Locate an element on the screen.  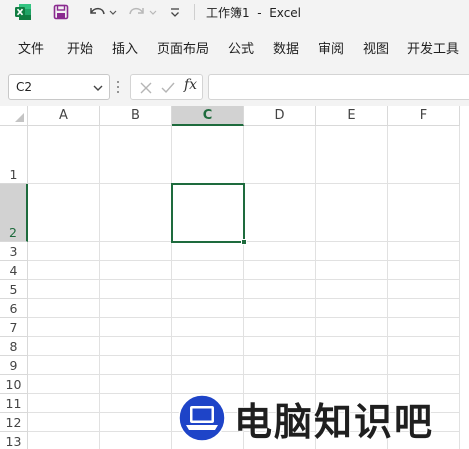
column-header-b: B is located at coordinates (136, 116).